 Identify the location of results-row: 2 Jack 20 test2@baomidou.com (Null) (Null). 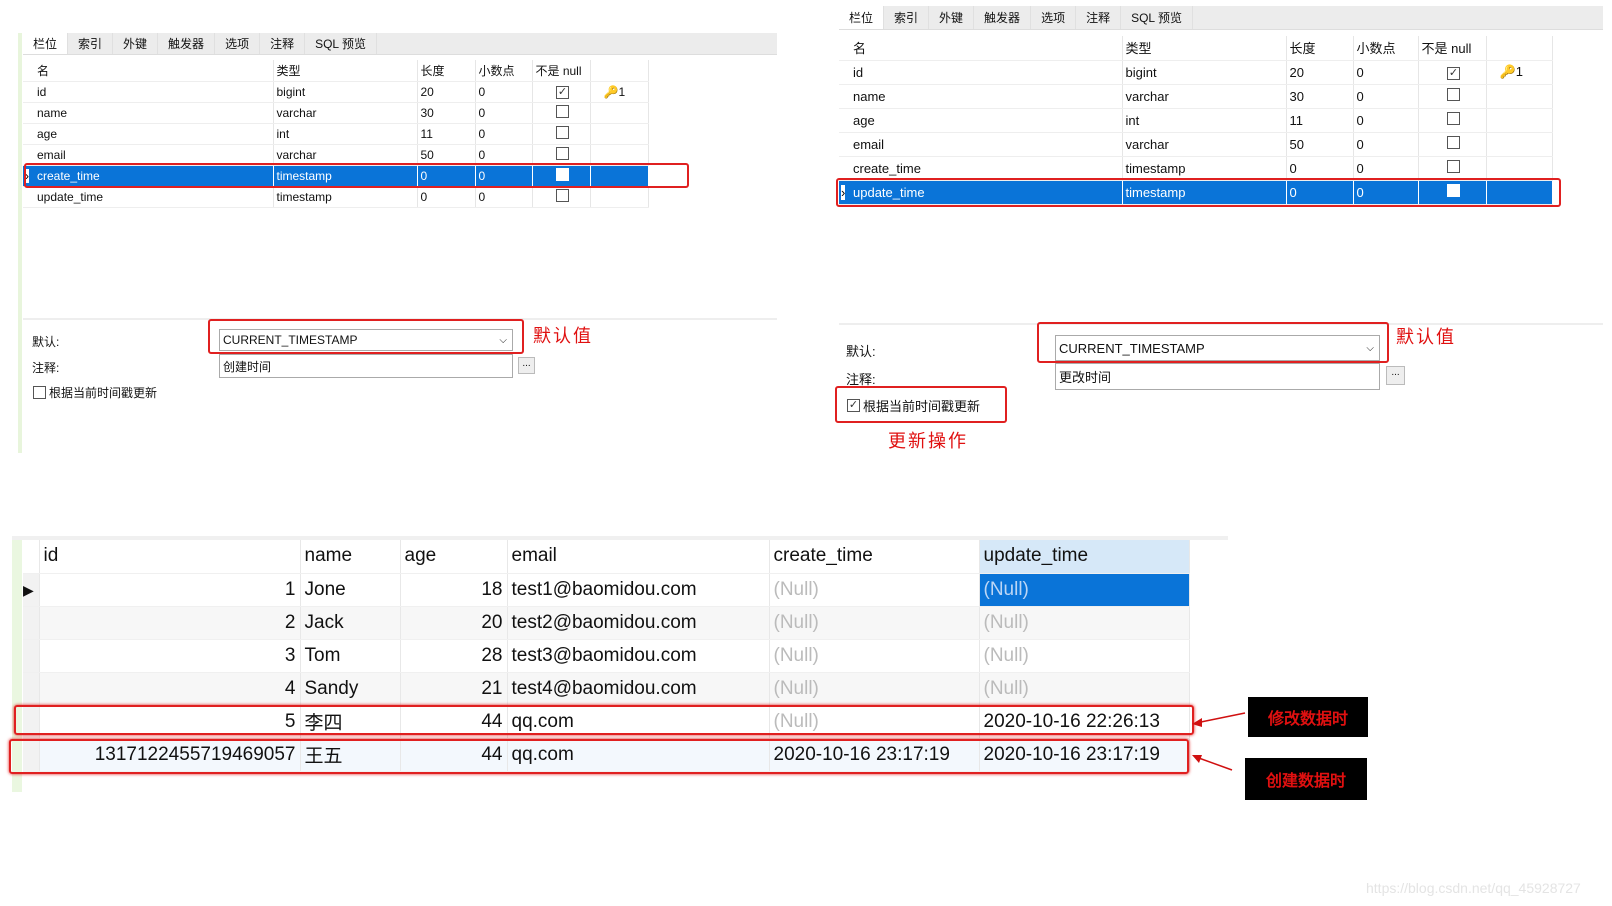
(606, 623).